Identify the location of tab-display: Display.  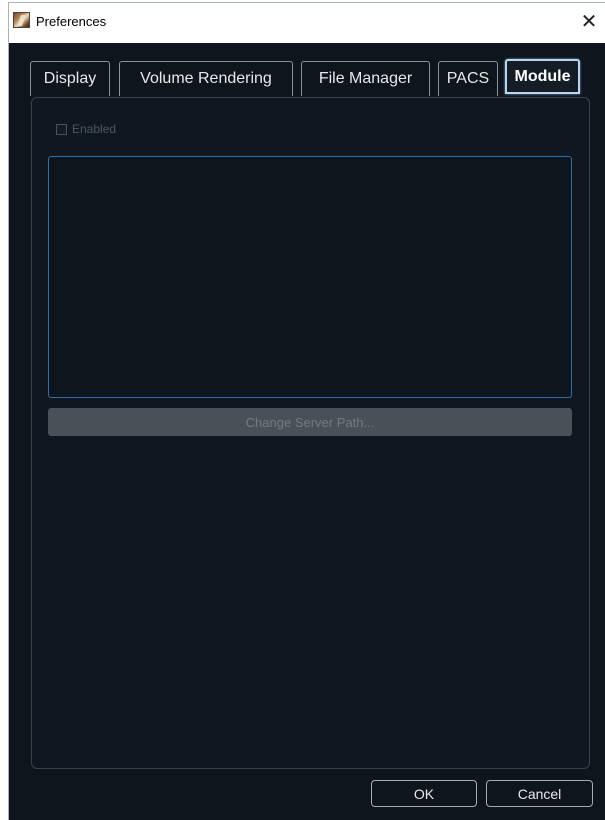
(70, 78).